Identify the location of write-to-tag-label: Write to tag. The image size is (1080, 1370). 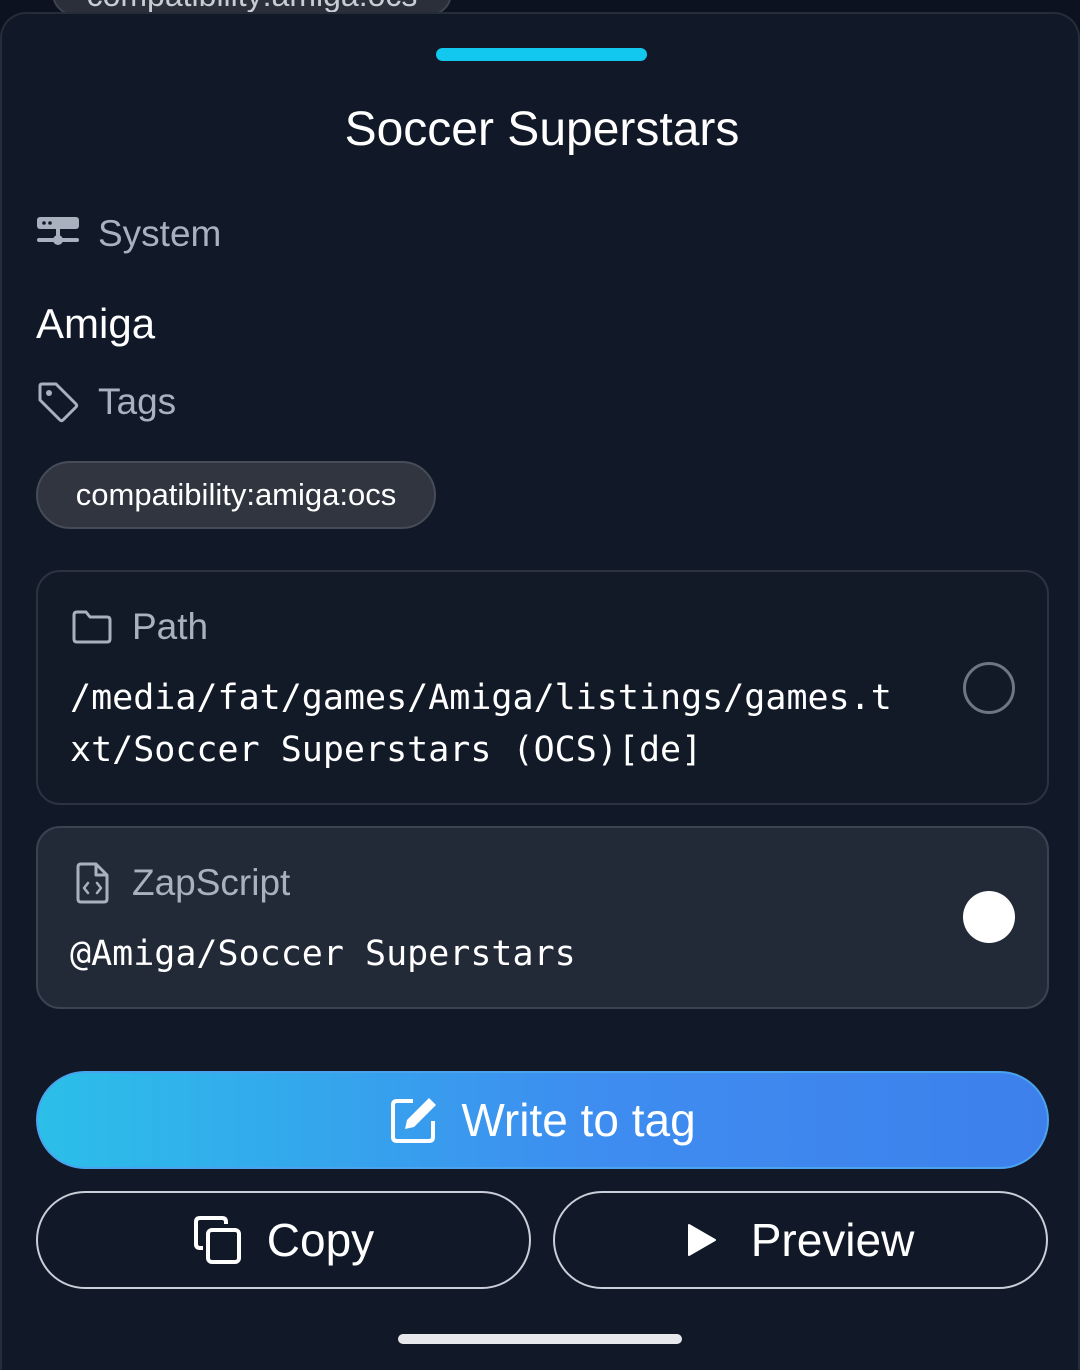
(578, 1120).